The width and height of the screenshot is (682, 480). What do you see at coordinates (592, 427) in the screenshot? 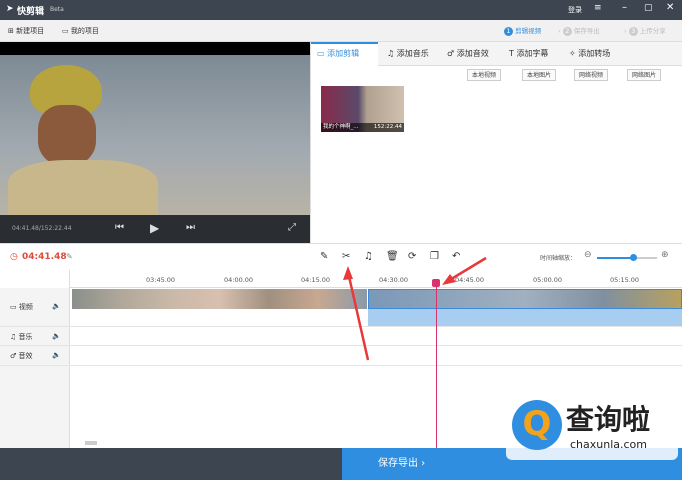
I see `watermark: Q 查询啦 chaxunla.com` at bounding box center [592, 427].